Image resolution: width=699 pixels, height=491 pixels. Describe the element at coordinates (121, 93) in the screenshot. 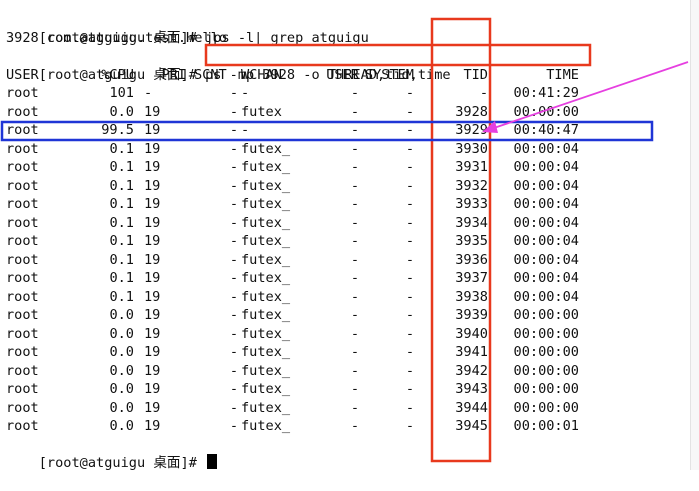

I see `table-cell: 101` at that location.